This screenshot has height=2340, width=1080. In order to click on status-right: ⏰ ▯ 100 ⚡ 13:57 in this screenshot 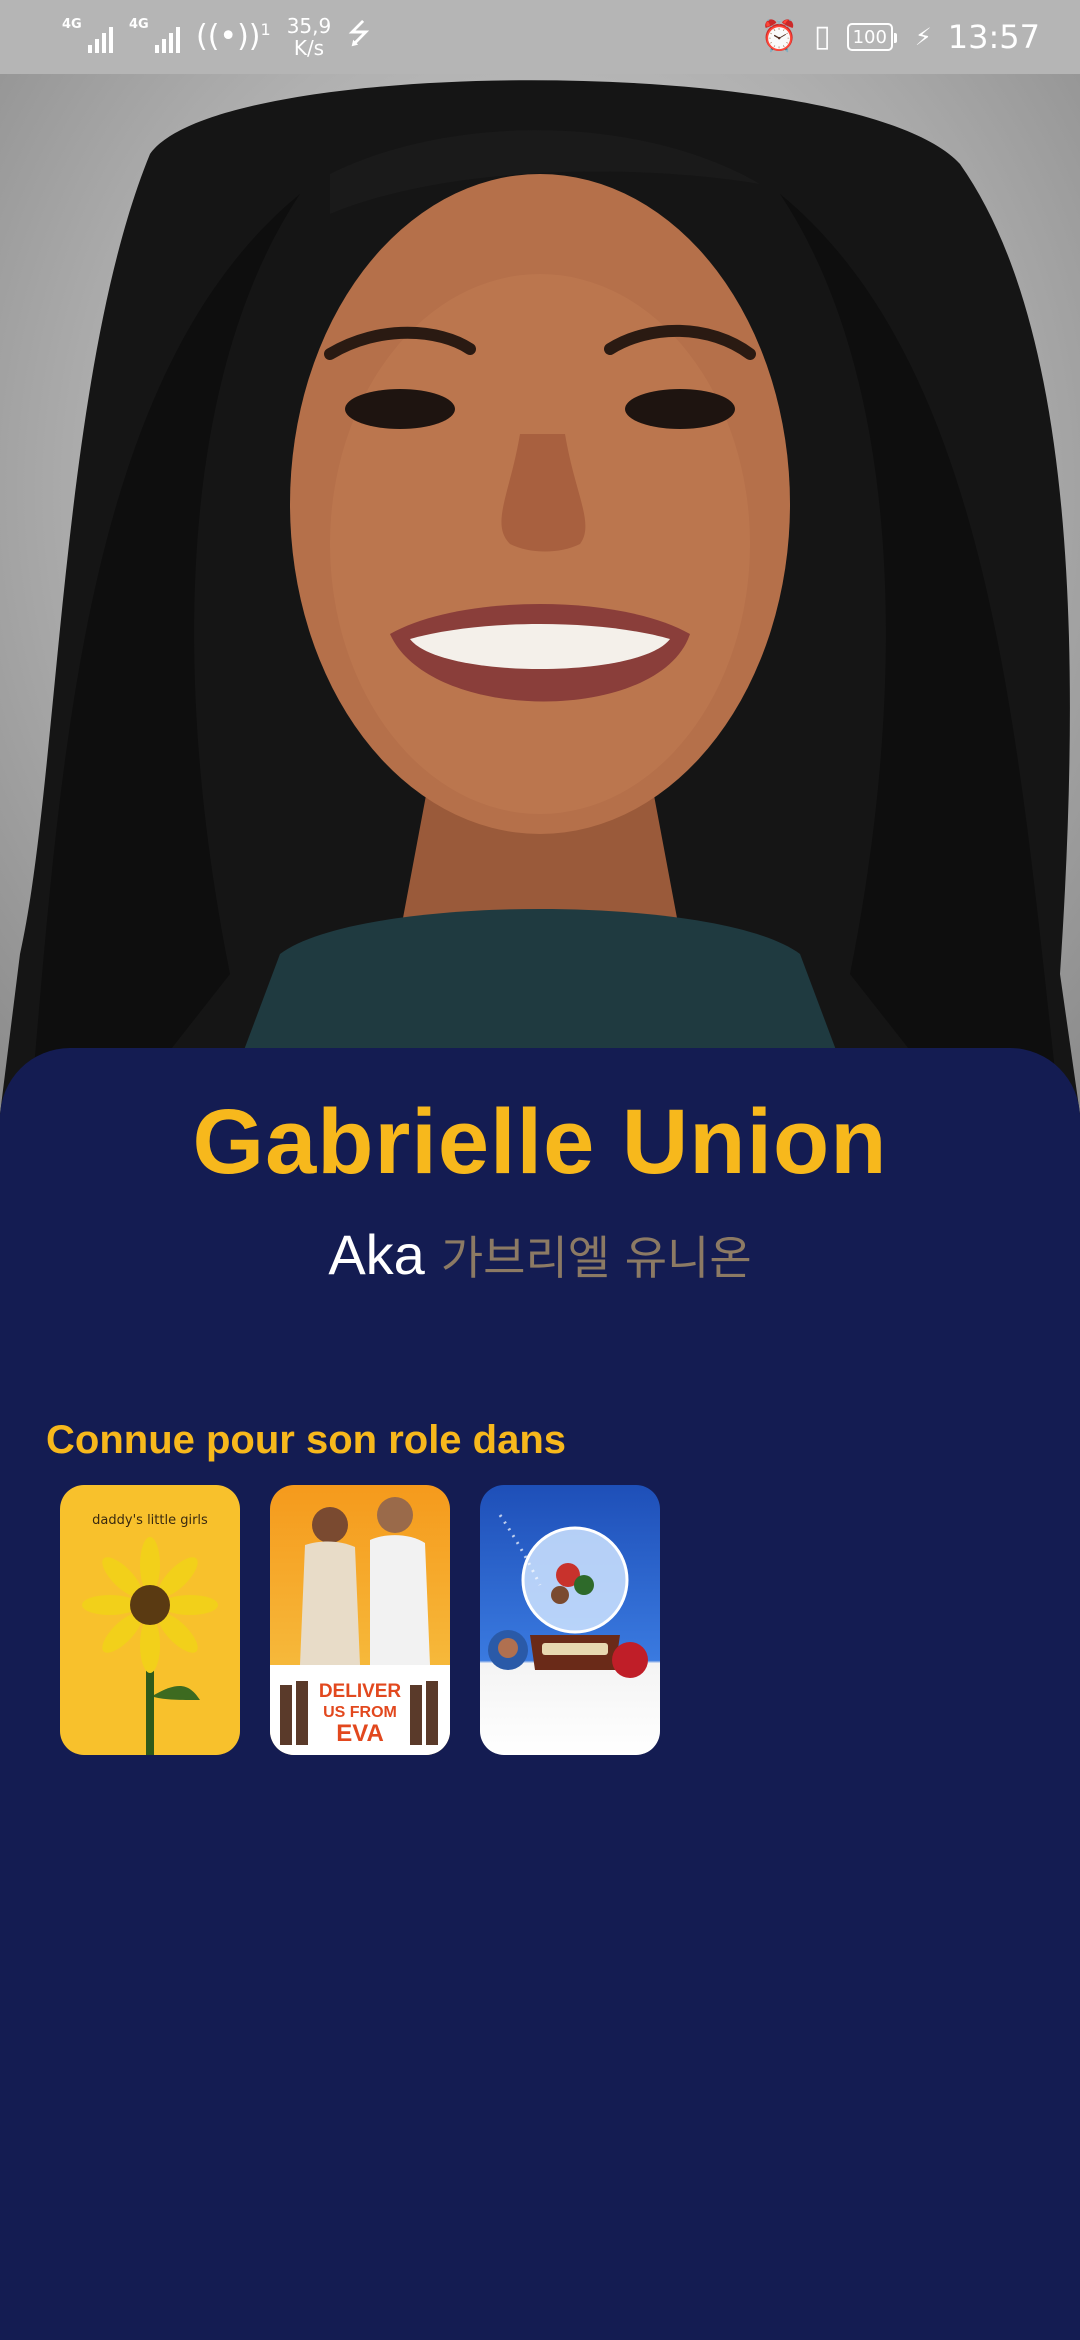, I will do `click(900, 37)`.